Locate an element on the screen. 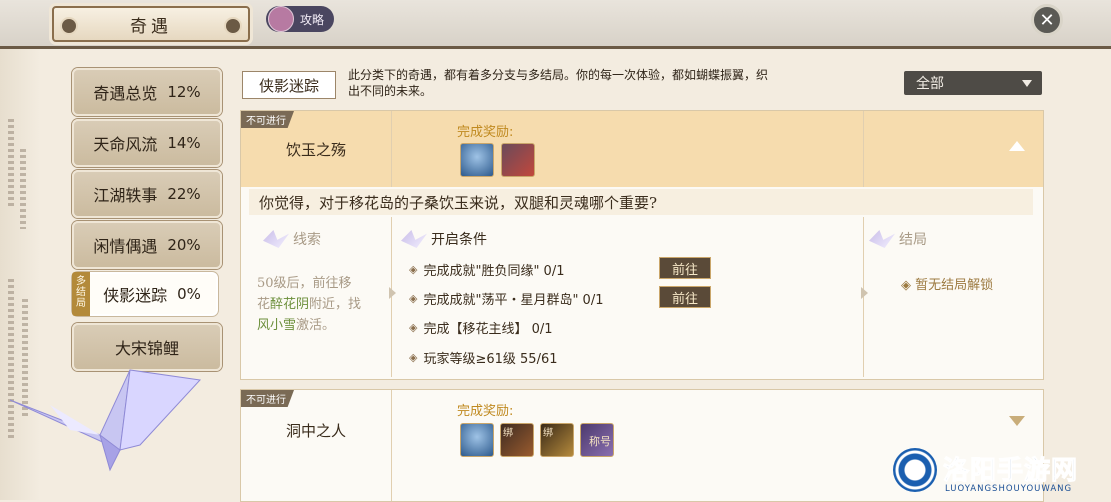  sidebar-item-label: 侠影迷踪 is located at coordinates (135, 295).